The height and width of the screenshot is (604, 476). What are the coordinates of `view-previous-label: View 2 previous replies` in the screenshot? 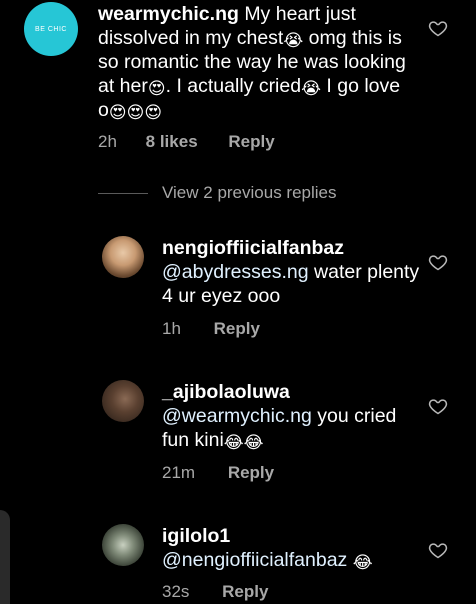 It's located at (249, 193).